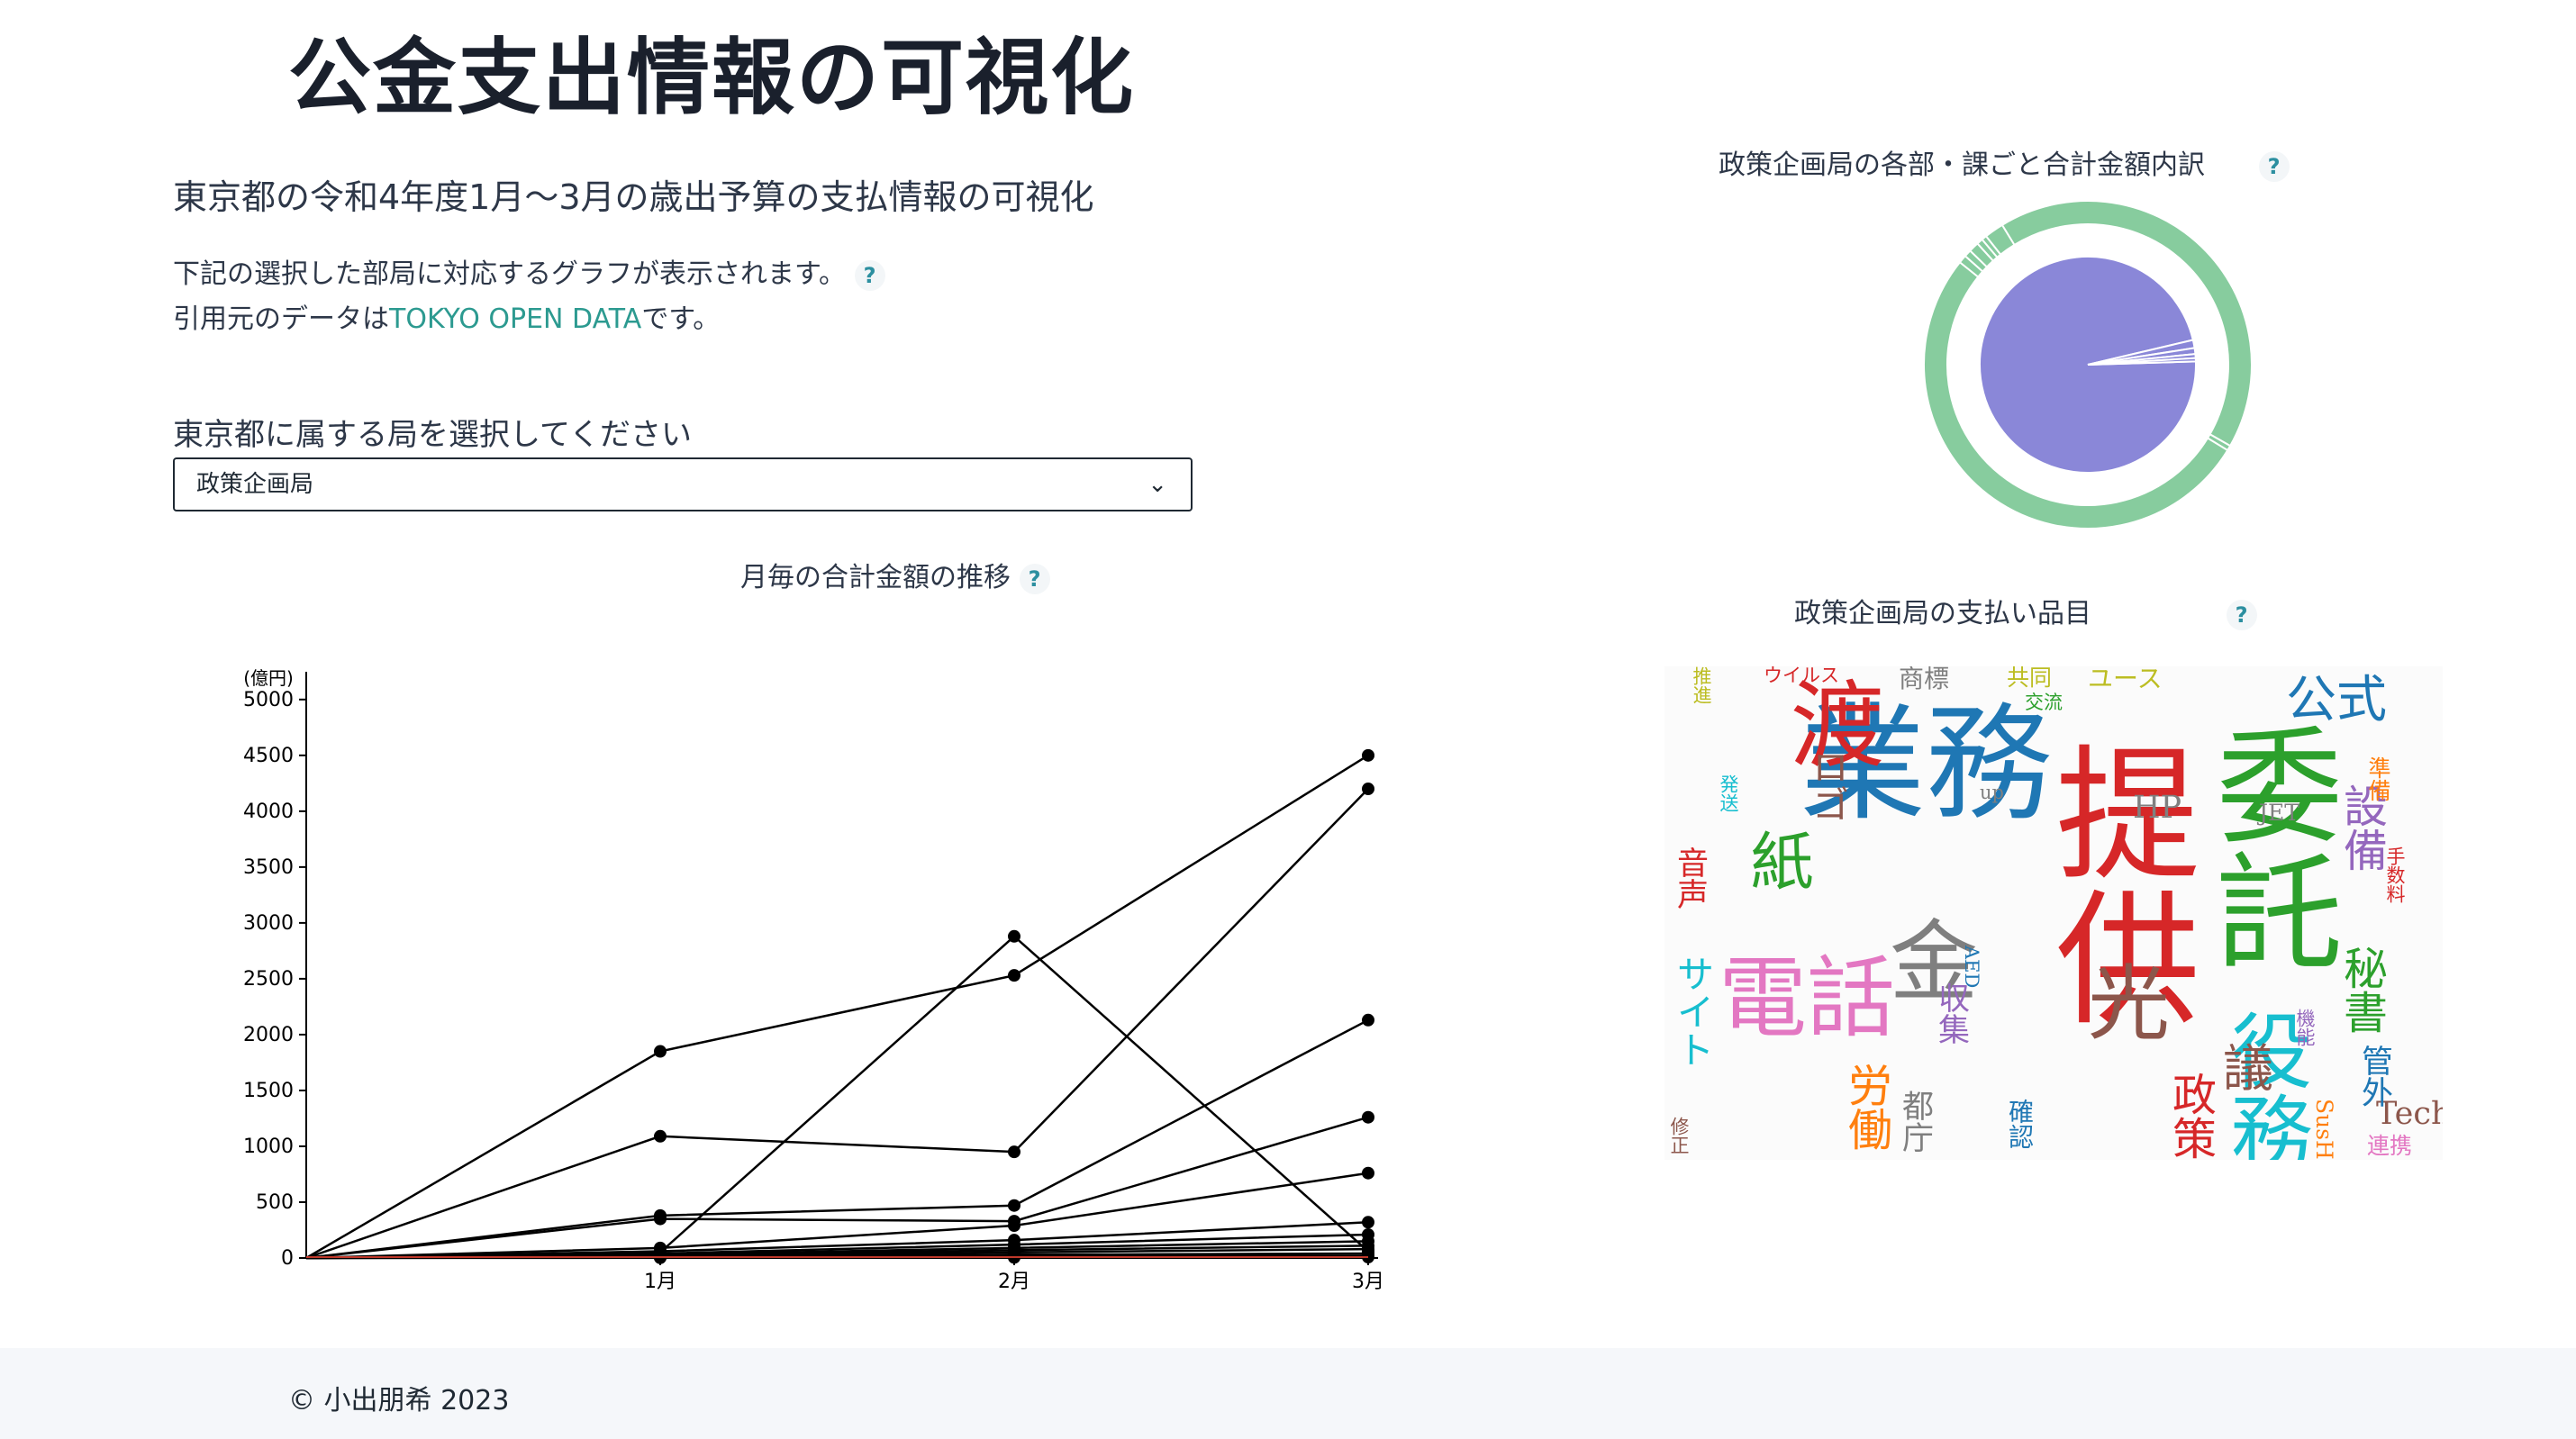 The width and height of the screenshot is (2576, 1439). Describe the element at coordinates (2324, 1129) in the screenshot. I see `wordcloud-word: SusHi` at that location.